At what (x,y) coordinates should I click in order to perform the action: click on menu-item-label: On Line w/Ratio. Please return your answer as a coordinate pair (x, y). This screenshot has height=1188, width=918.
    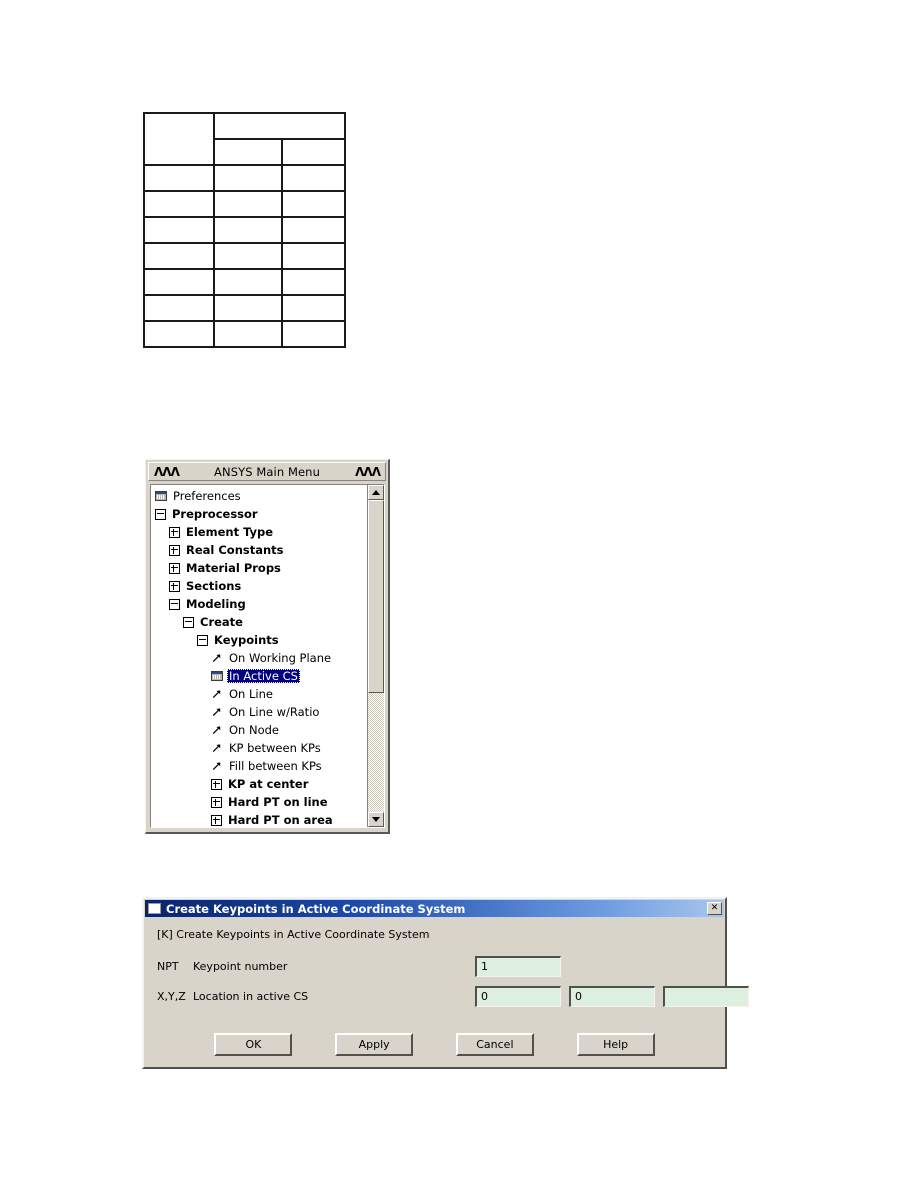
    Looking at the image, I should click on (274, 712).